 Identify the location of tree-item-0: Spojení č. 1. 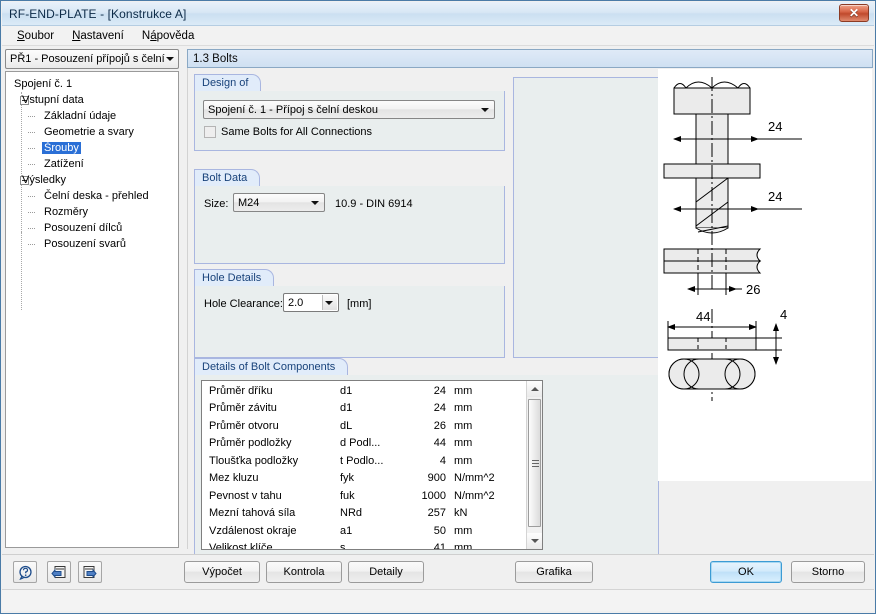
(94, 84).